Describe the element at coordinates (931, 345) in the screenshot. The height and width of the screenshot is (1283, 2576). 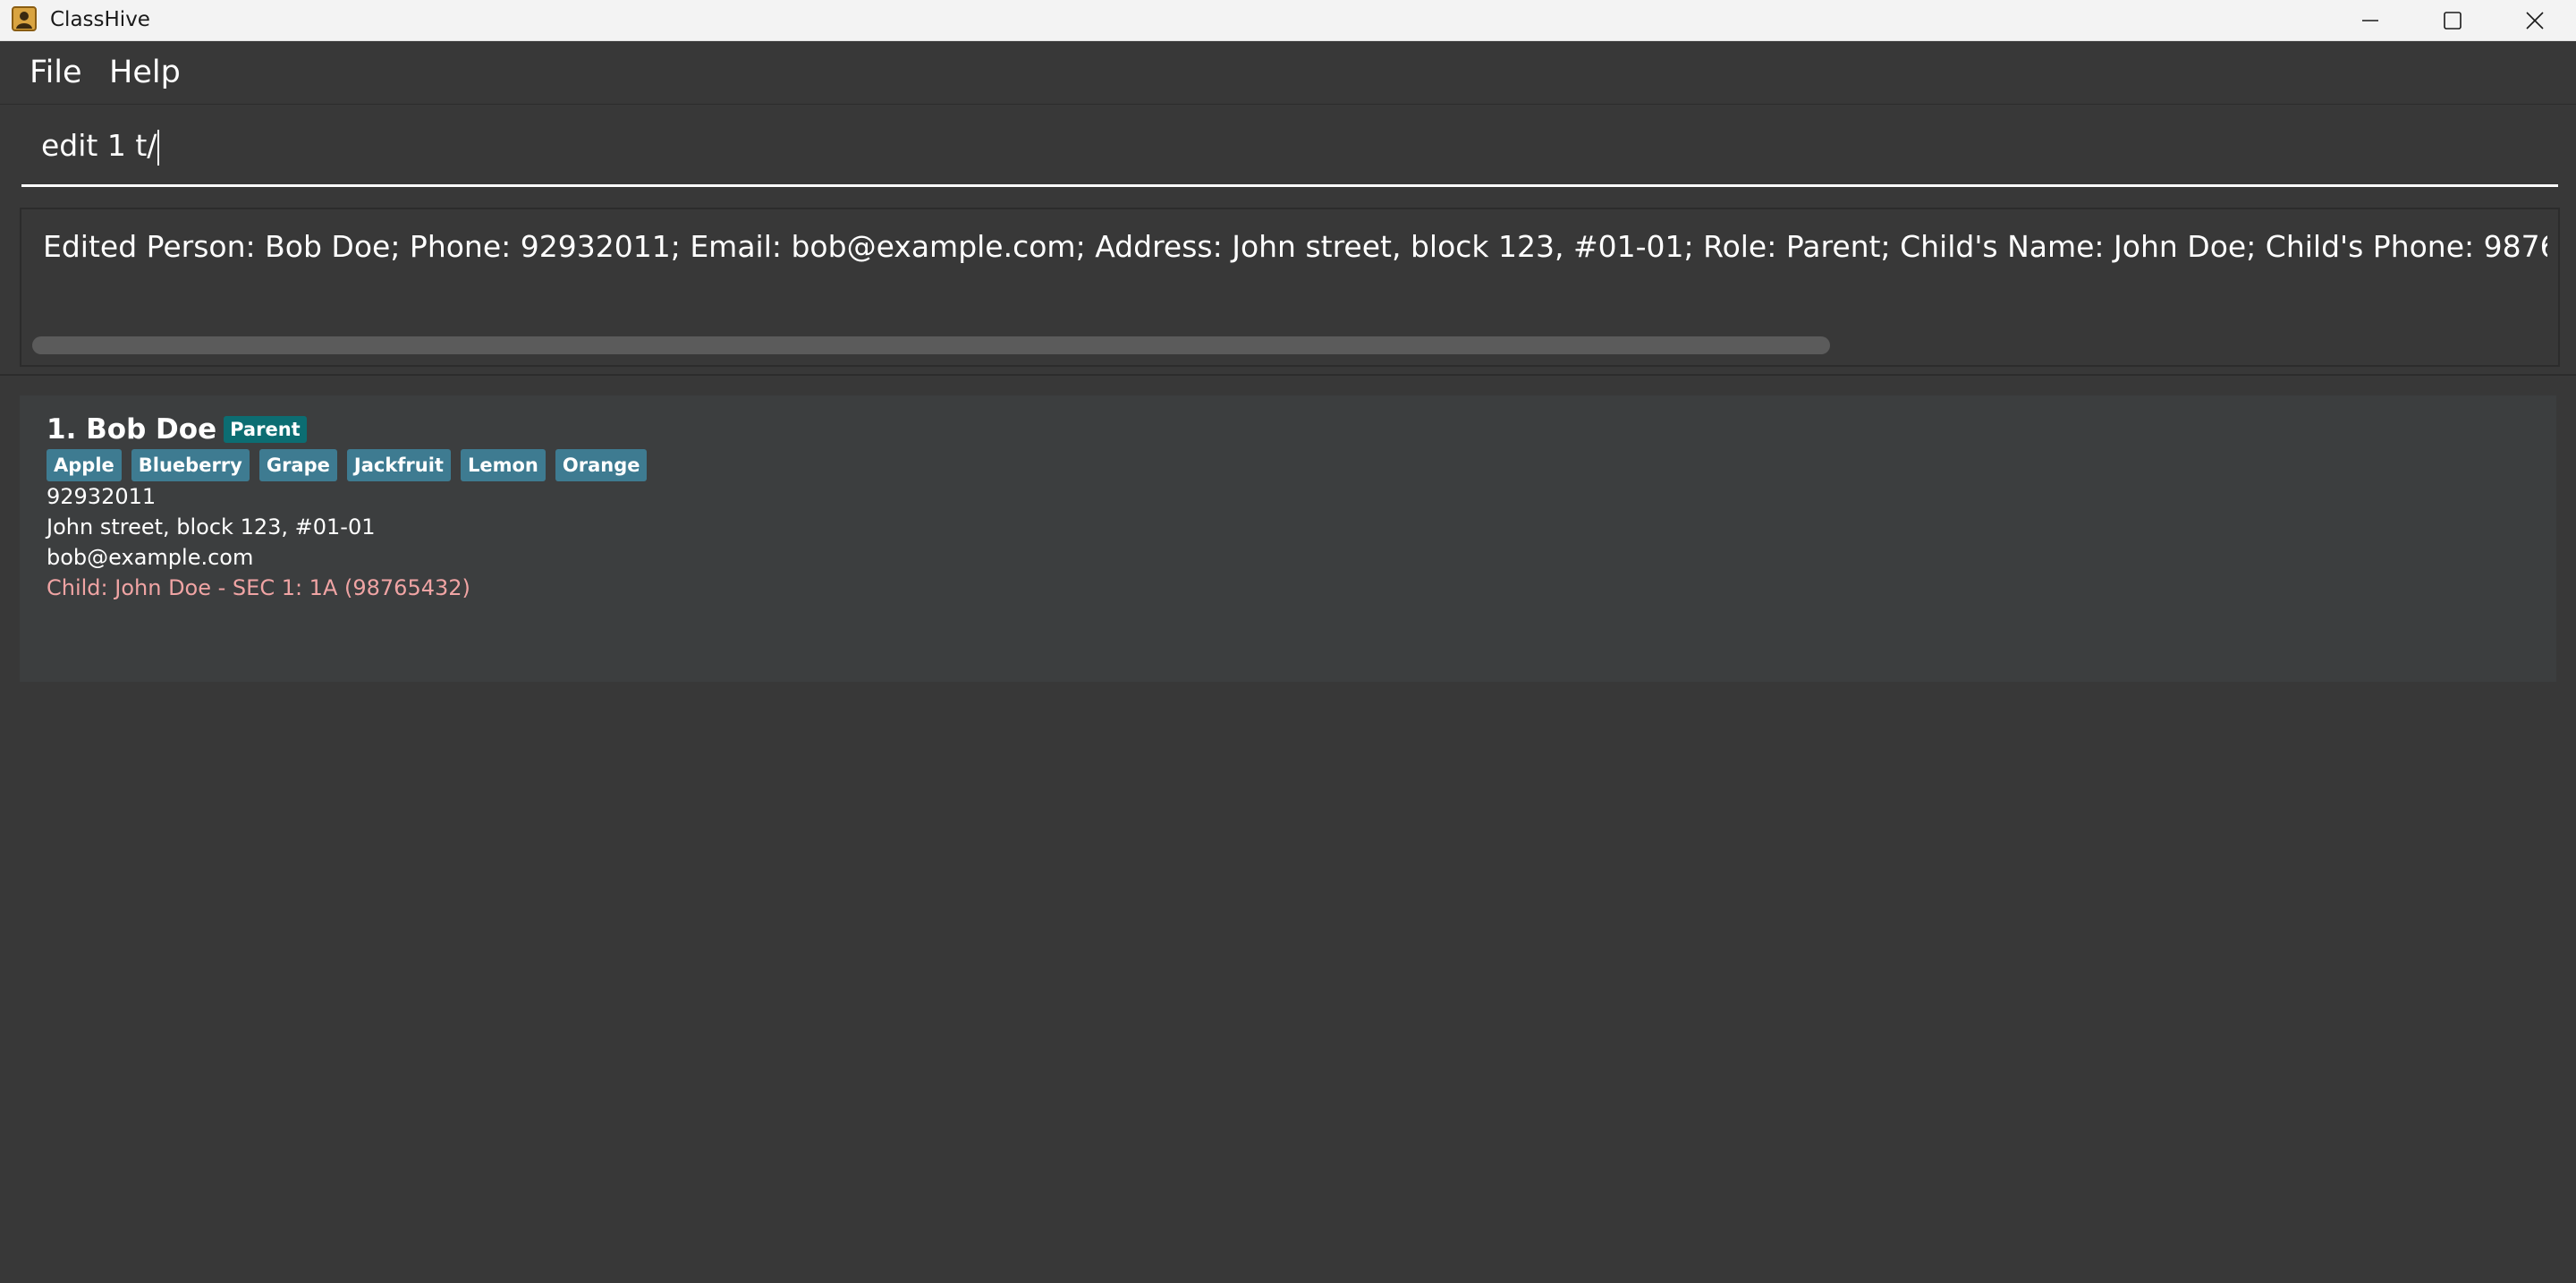
I see `scrollbar-thumb` at that location.